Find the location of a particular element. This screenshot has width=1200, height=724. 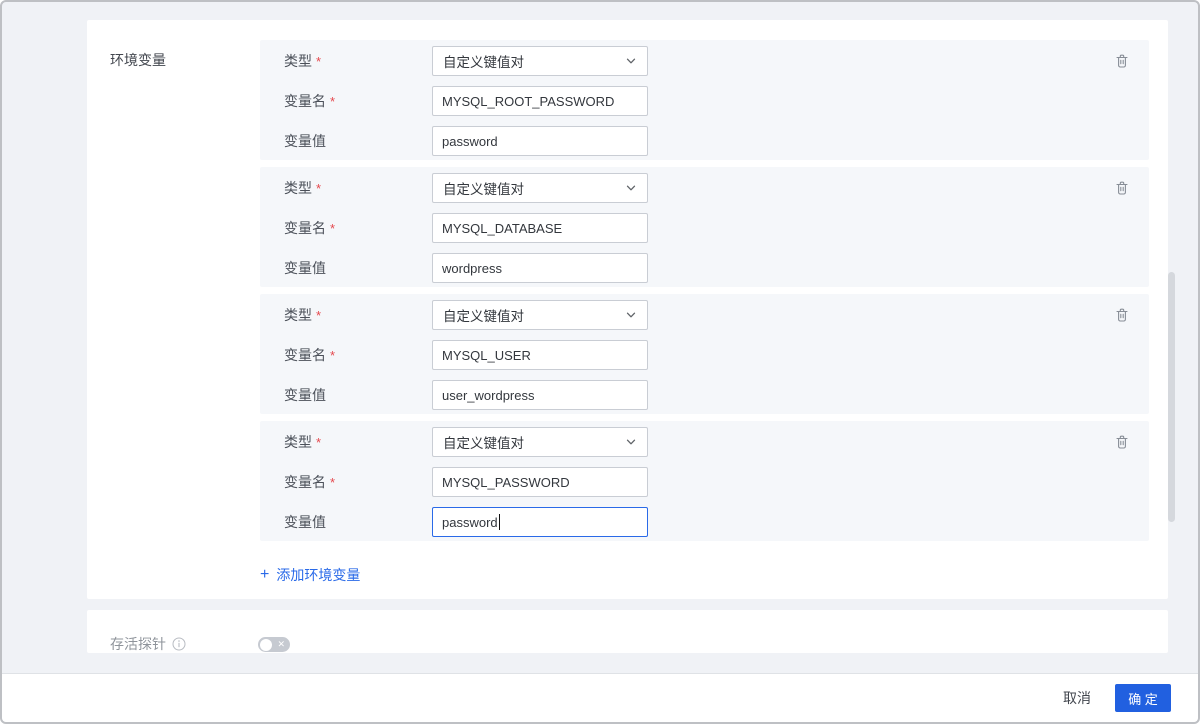

env-value-input-focused is located at coordinates (540, 522).